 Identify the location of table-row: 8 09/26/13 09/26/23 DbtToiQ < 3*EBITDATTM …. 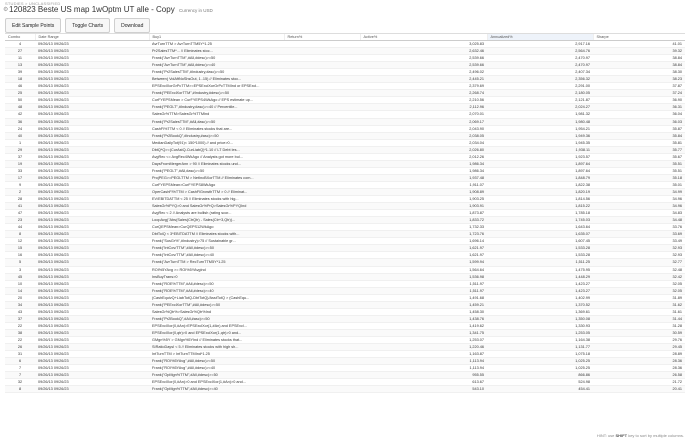
(345, 234).